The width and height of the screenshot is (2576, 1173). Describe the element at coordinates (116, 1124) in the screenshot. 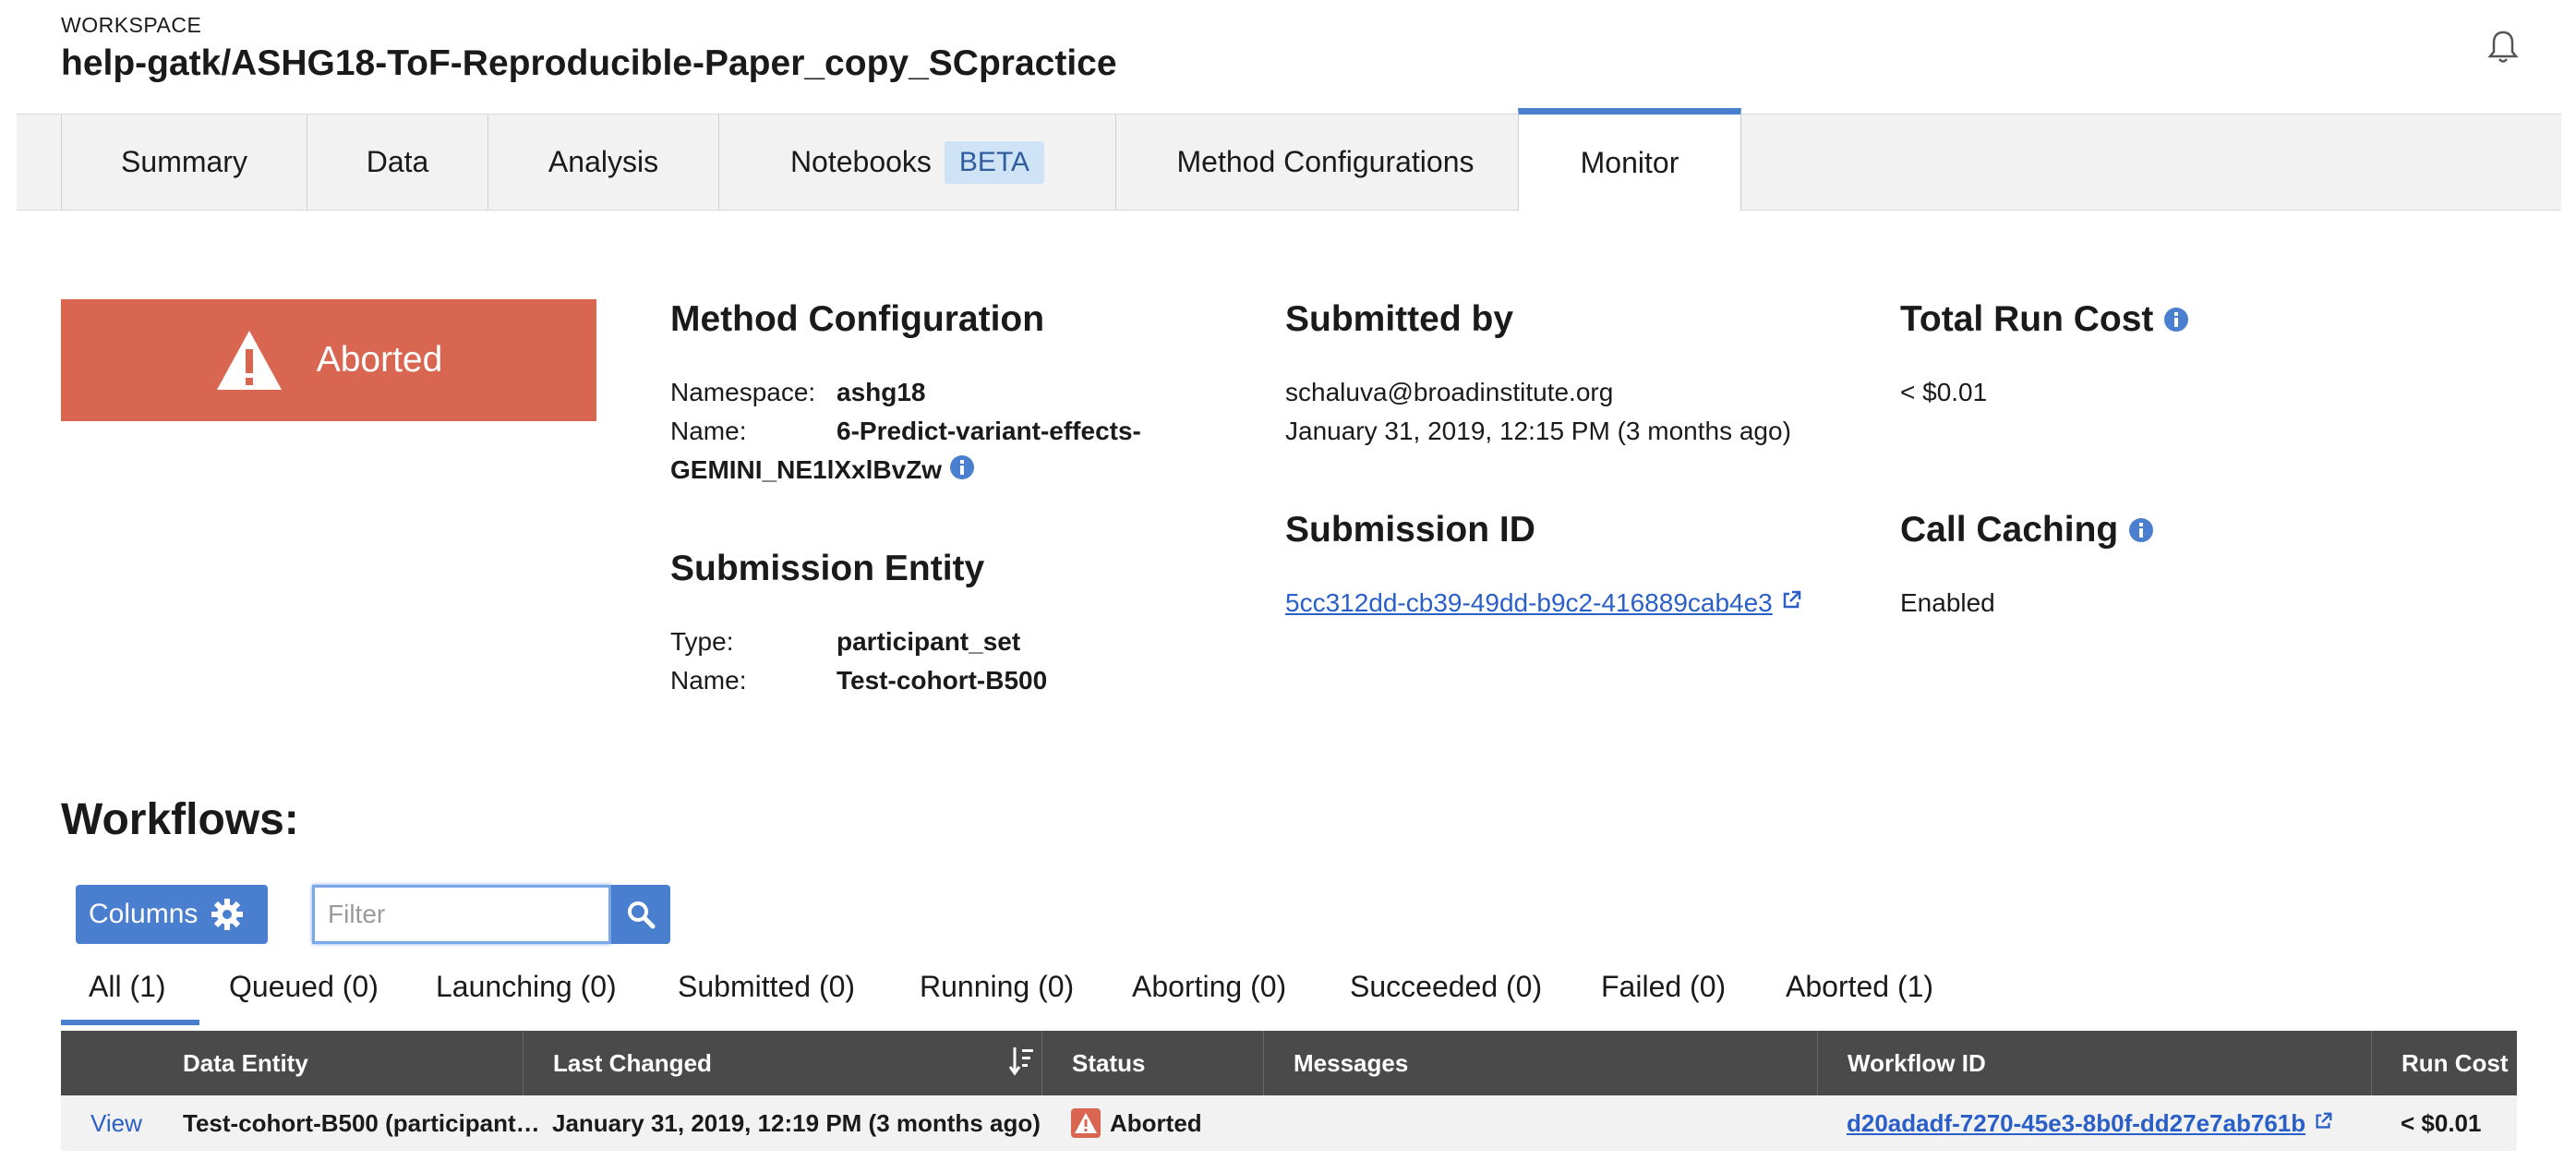

I see `view-link-label: View` at that location.